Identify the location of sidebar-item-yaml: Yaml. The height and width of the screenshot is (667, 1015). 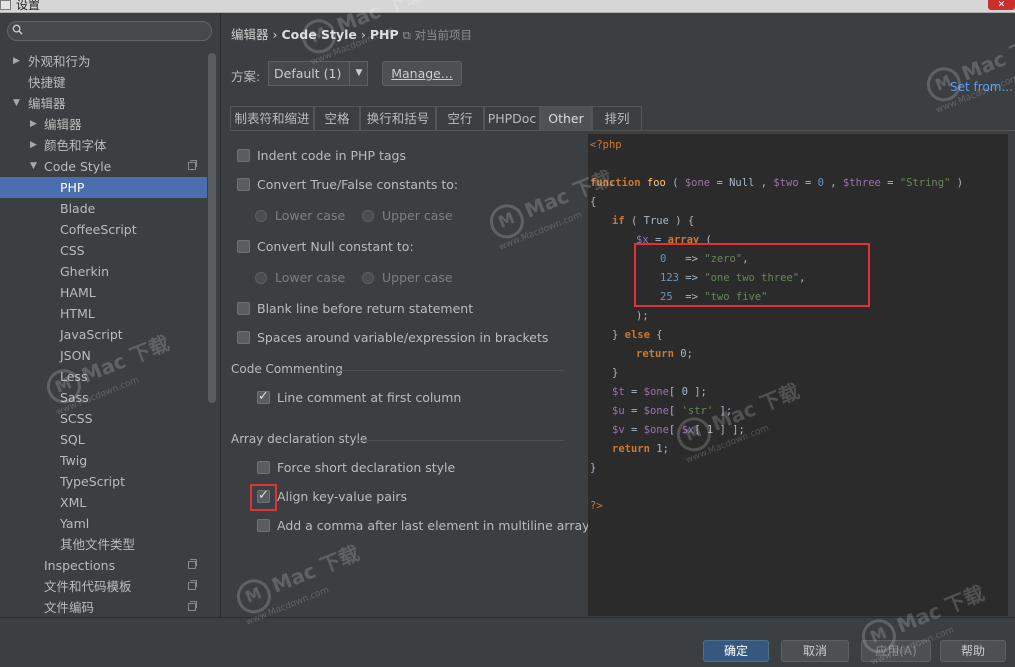
(103, 523).